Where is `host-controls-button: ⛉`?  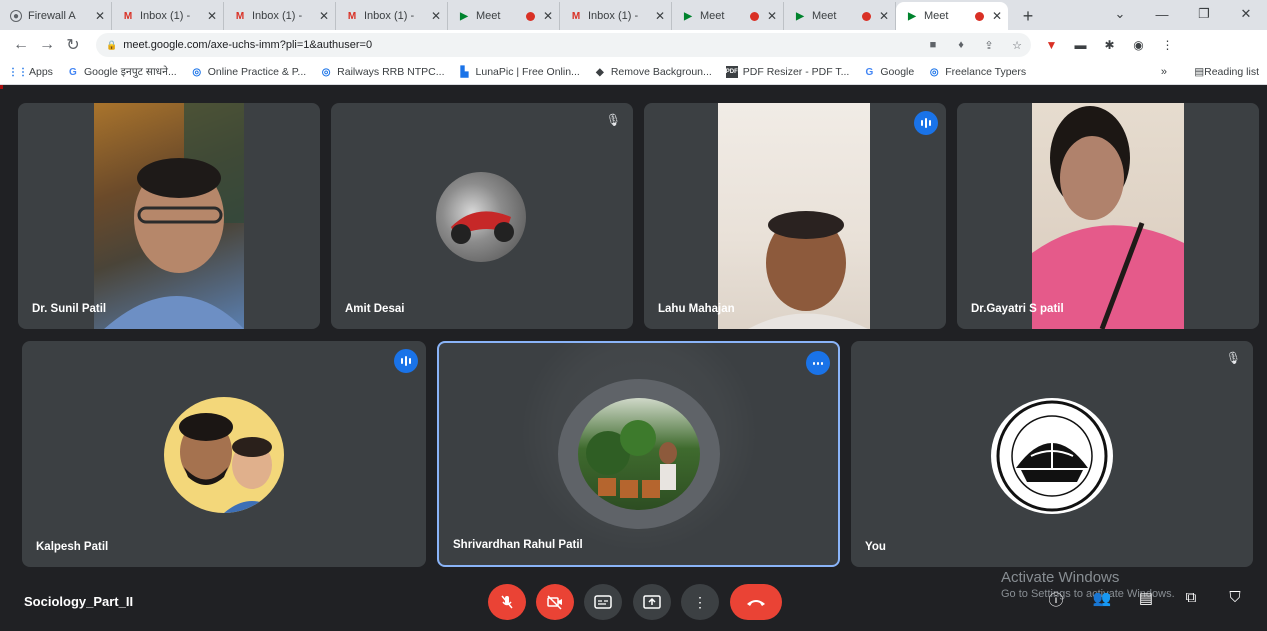 host-controls-button: ⛉ is located at coordinates (1235, 601).